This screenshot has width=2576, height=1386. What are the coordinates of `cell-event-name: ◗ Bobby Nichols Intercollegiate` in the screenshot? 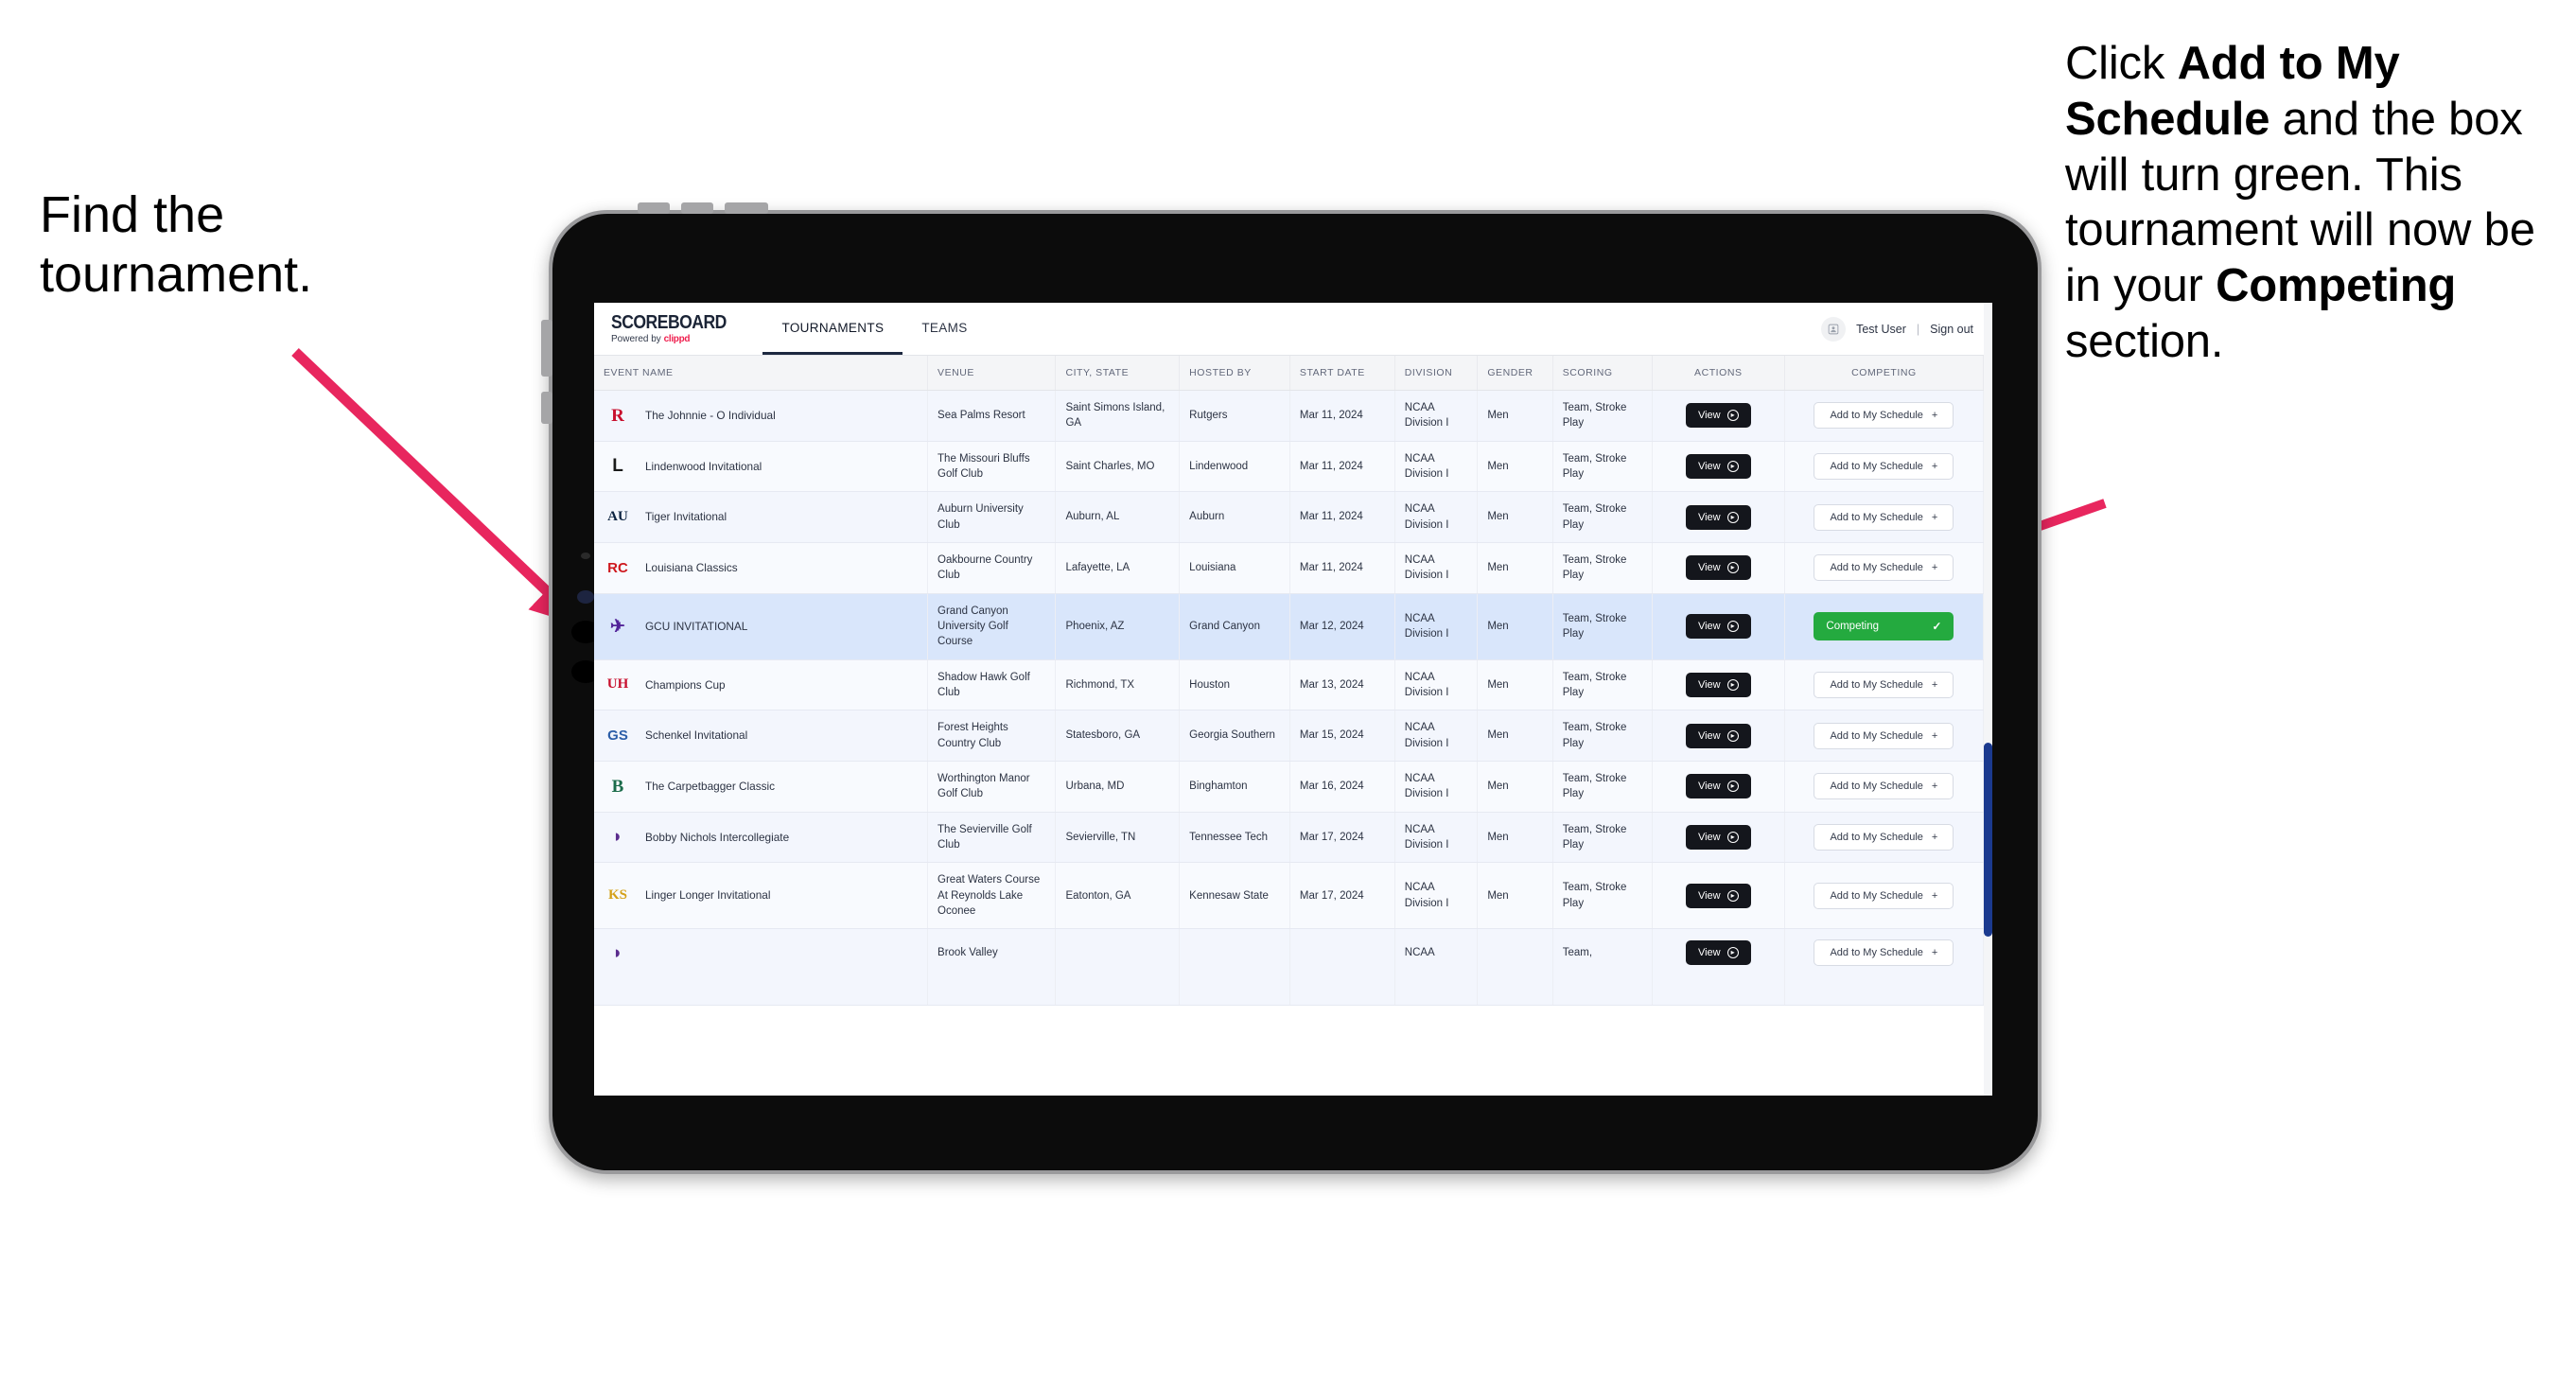 It's located at (762, 838).